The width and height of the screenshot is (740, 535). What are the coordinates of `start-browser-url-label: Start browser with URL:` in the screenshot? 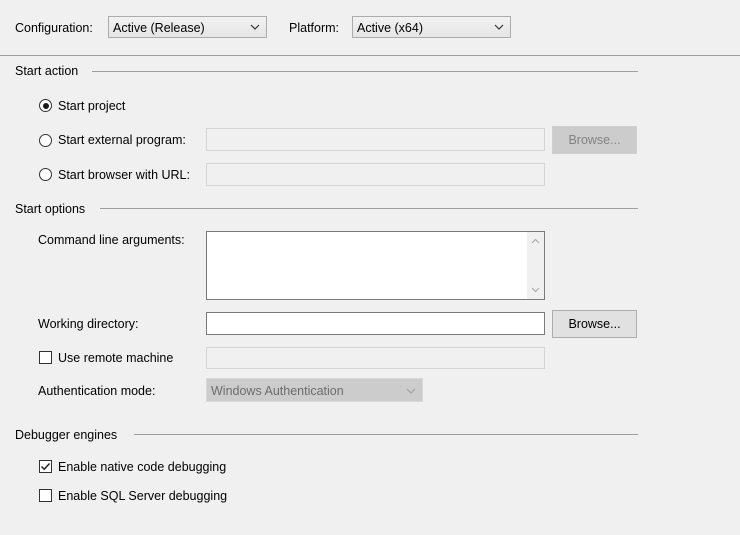 It's located at (124, 175).